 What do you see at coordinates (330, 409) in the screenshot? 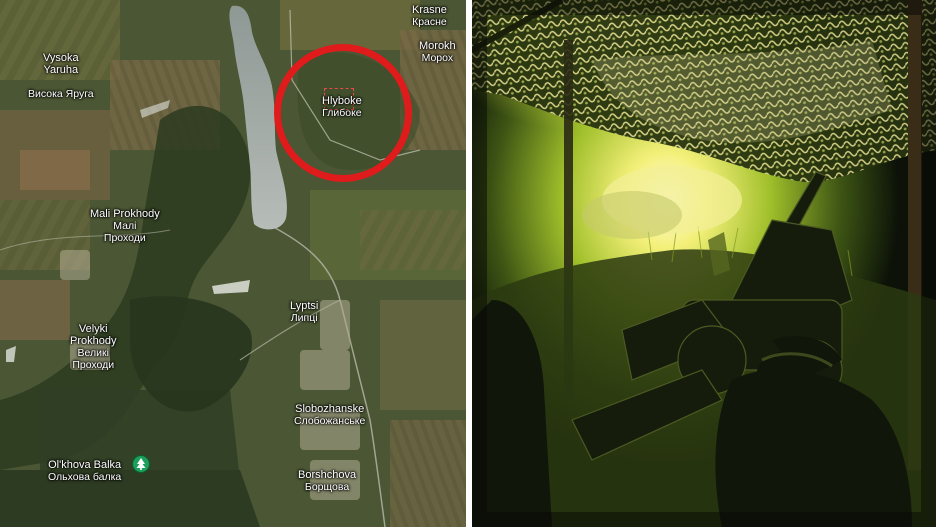
I see `place-label-latin: Slobozhanske` at bounding box center [330, 409].